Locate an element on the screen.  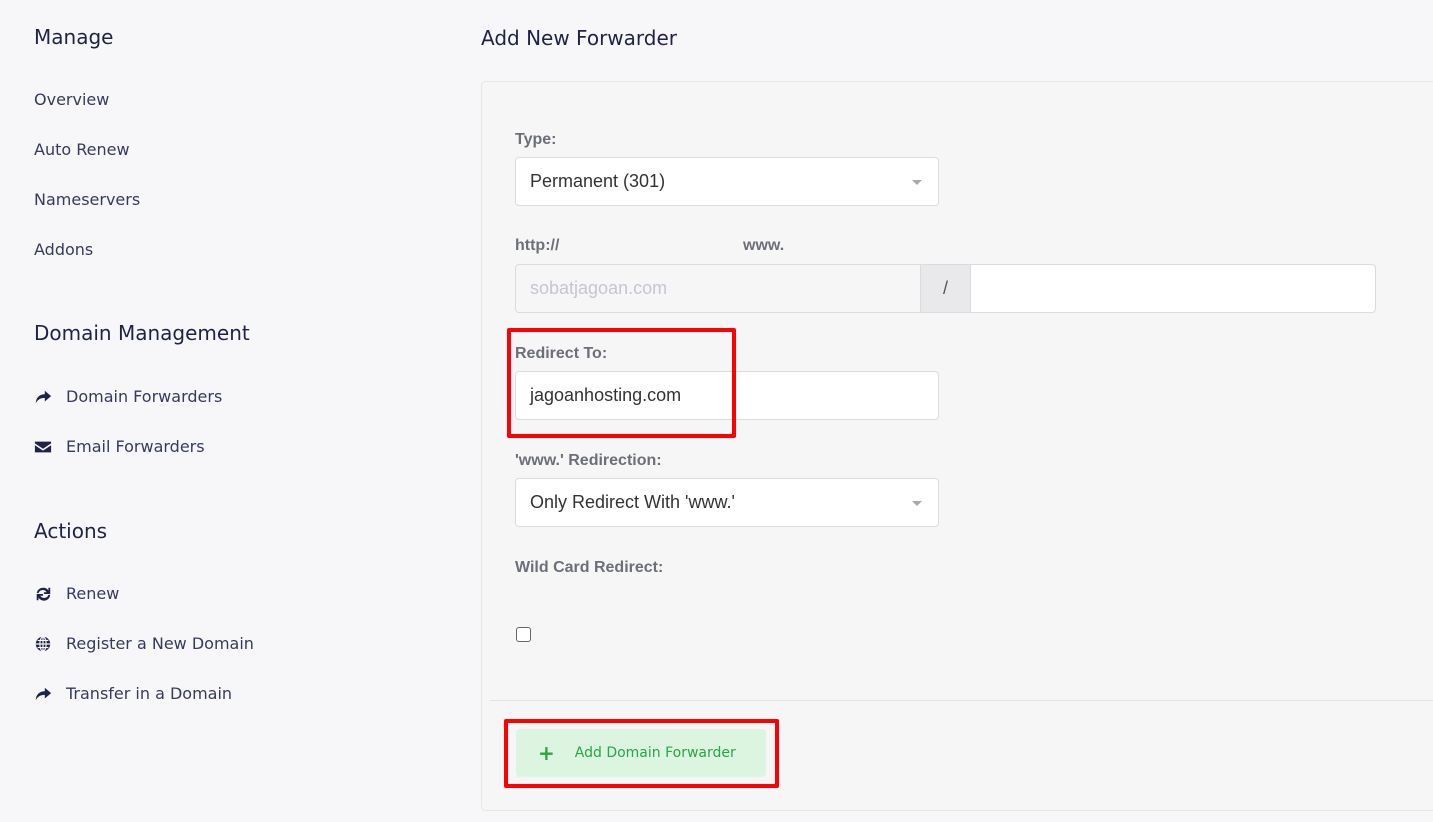
www-redirection-label: 'www.' Redirection: is located at coordinates (588, 460).